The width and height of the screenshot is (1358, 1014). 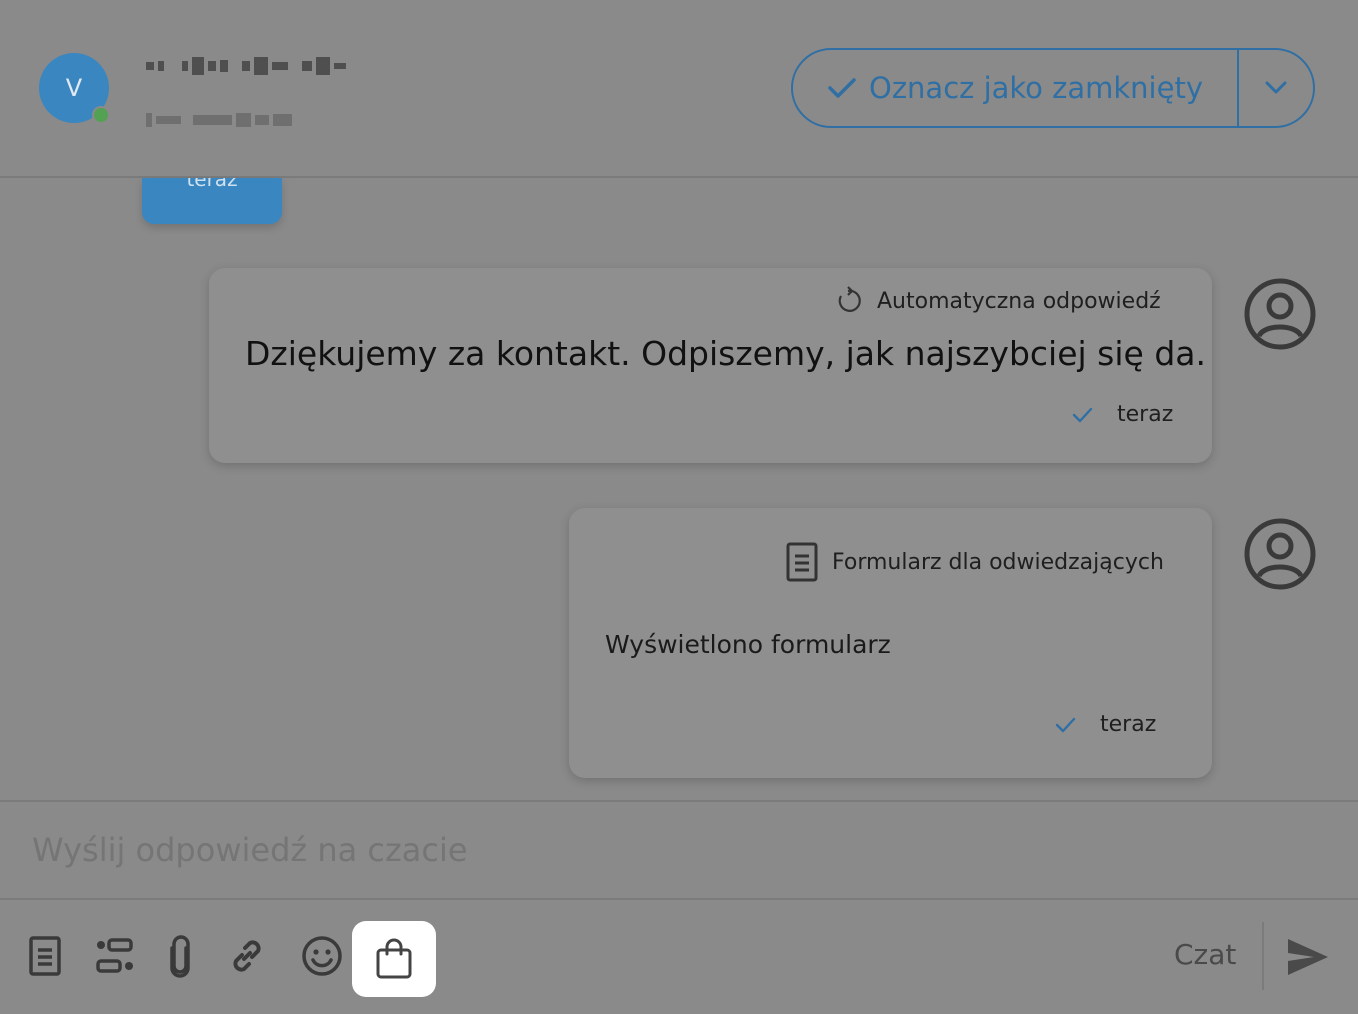 What do you see at coordinates (219, 120) in the screenshot?
I see `visitor-subtitle-redacted` at bounding box center [219, 120].